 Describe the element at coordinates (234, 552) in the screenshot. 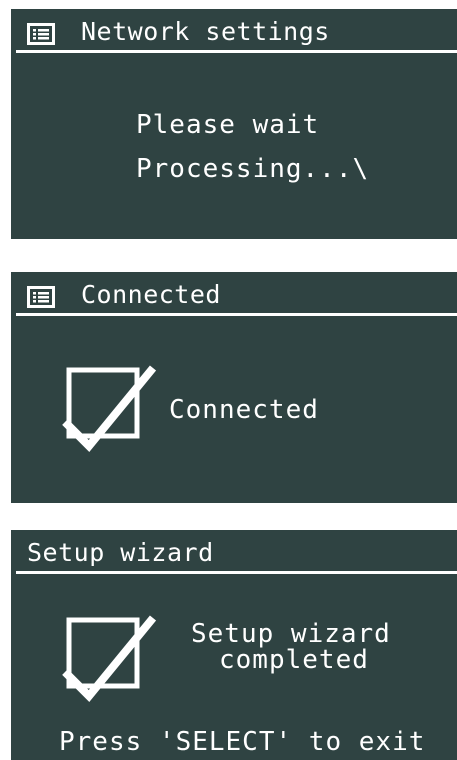

I see `title-bar: Setup wizard` at that location.